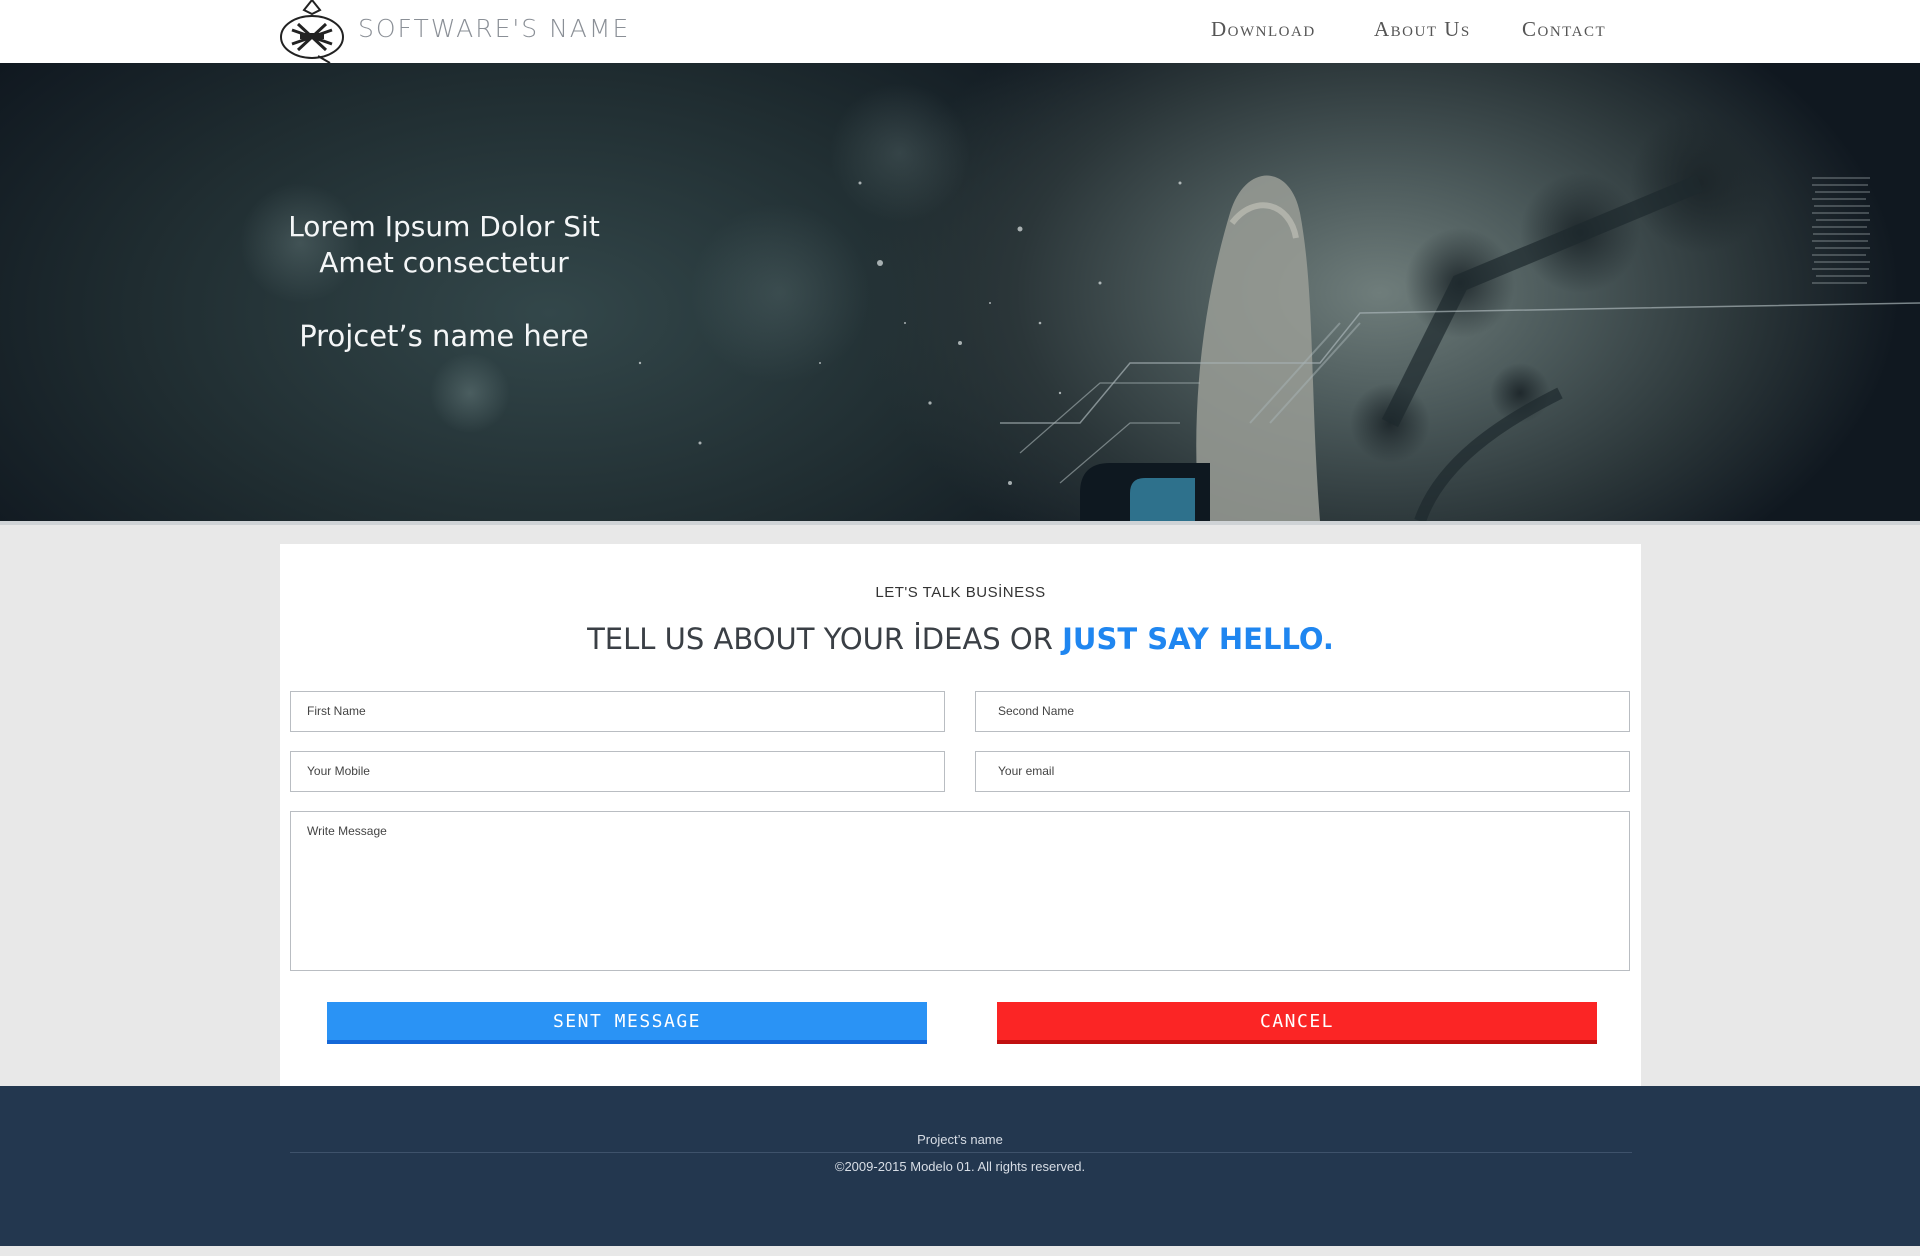 The image size is (1920, 1256). I want to click on hero-headline-line1: Lorem Ipsum Dolor Sit, so click(444, 226).